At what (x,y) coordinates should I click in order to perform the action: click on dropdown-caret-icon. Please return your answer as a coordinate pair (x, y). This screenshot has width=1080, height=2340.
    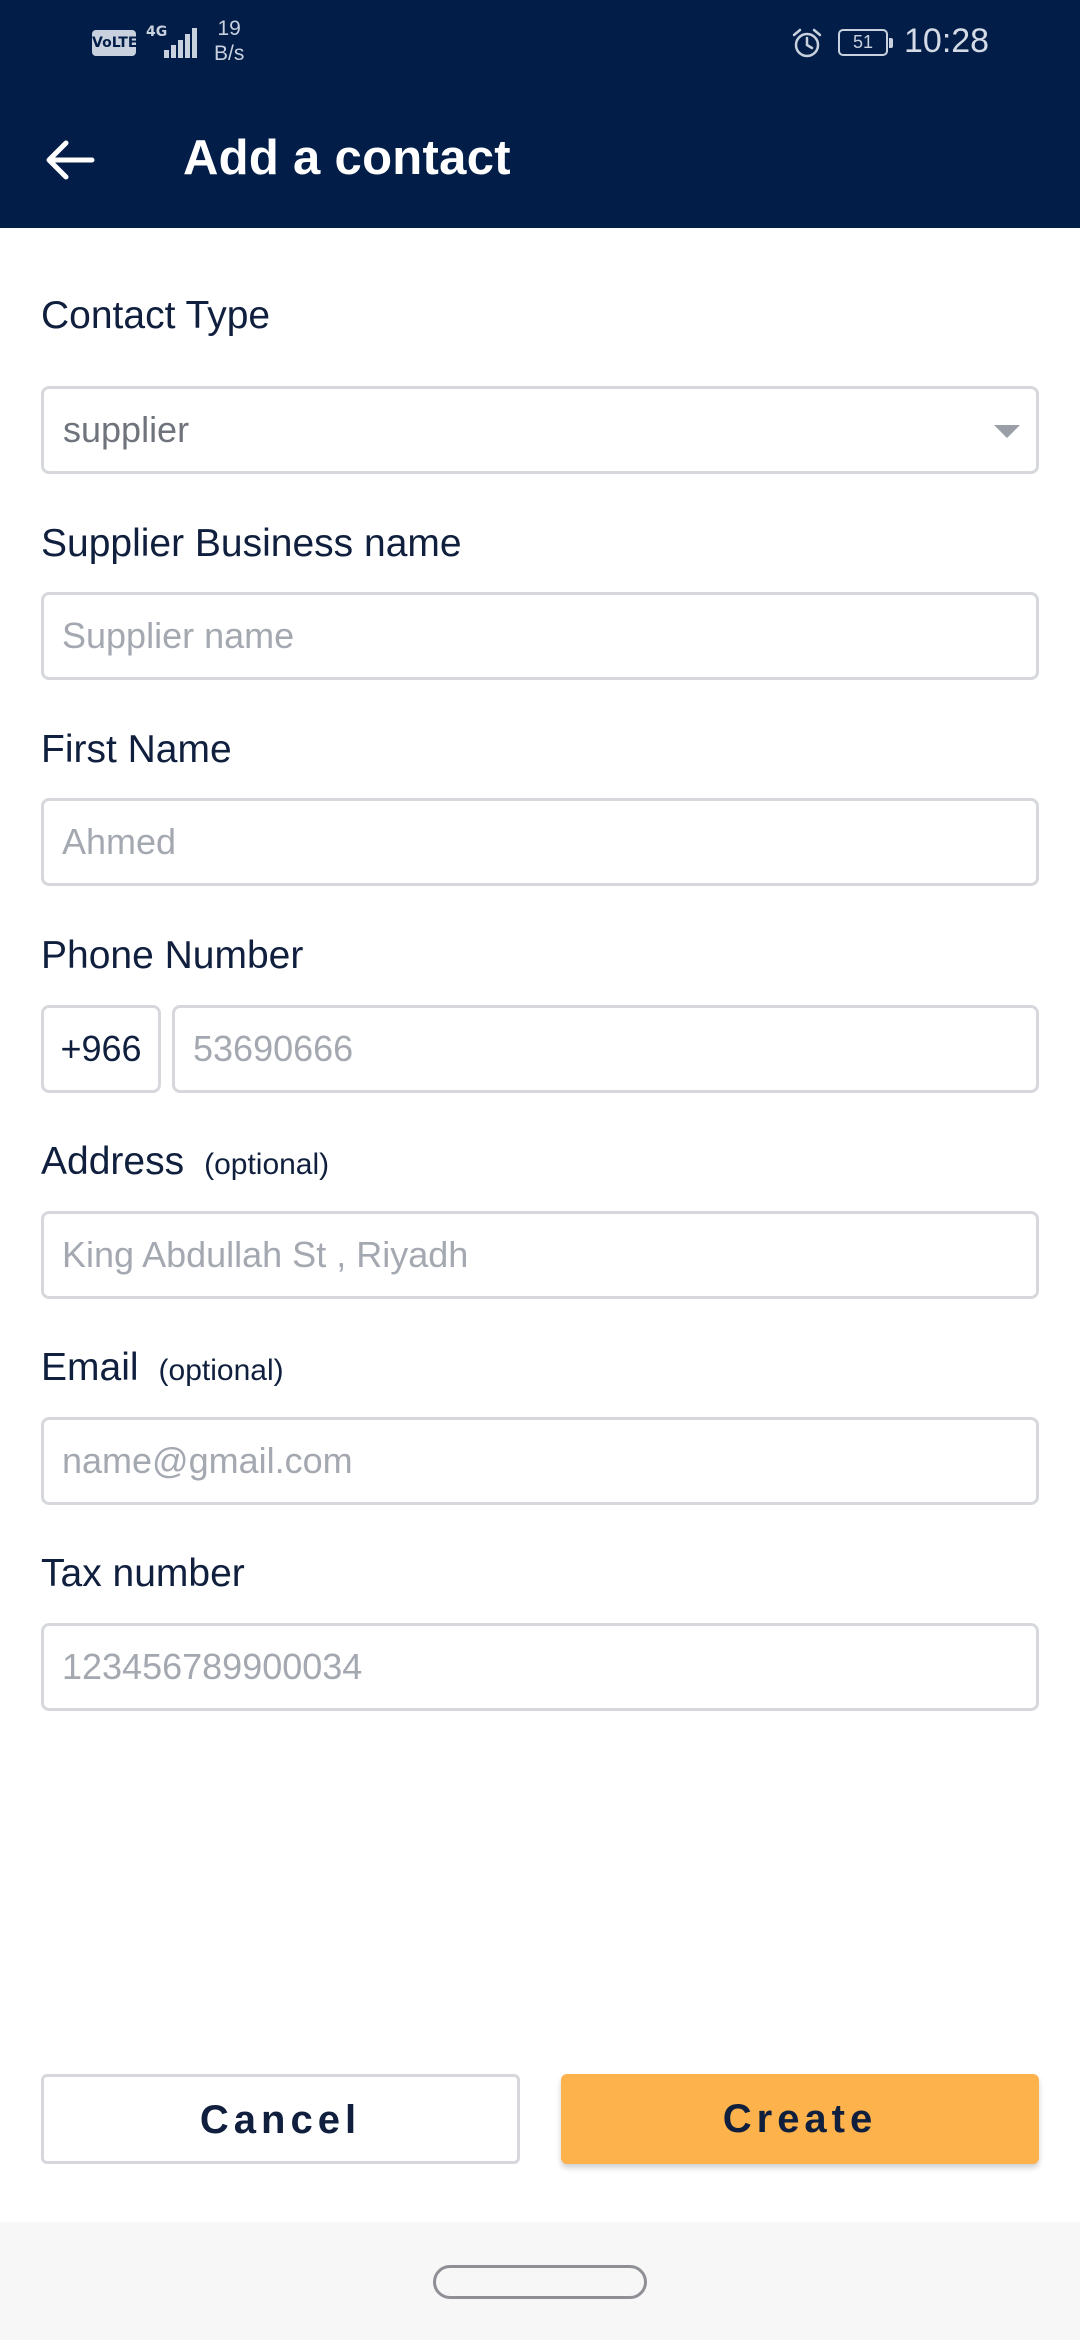
    Looking at the image, I should click on (1007, 431).